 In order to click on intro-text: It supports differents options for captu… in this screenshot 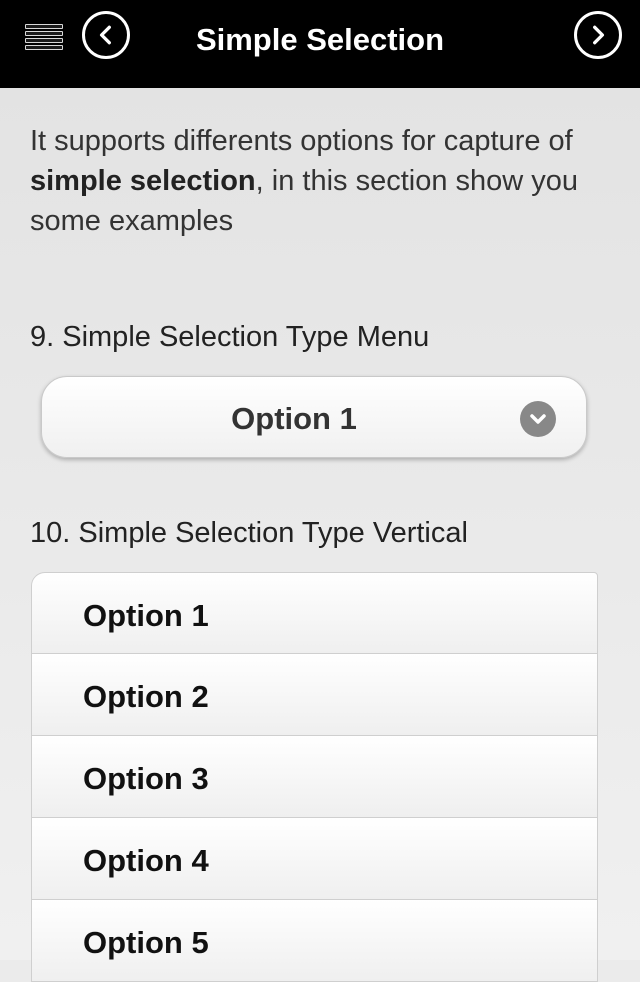, I will do `click(325, 181)`.